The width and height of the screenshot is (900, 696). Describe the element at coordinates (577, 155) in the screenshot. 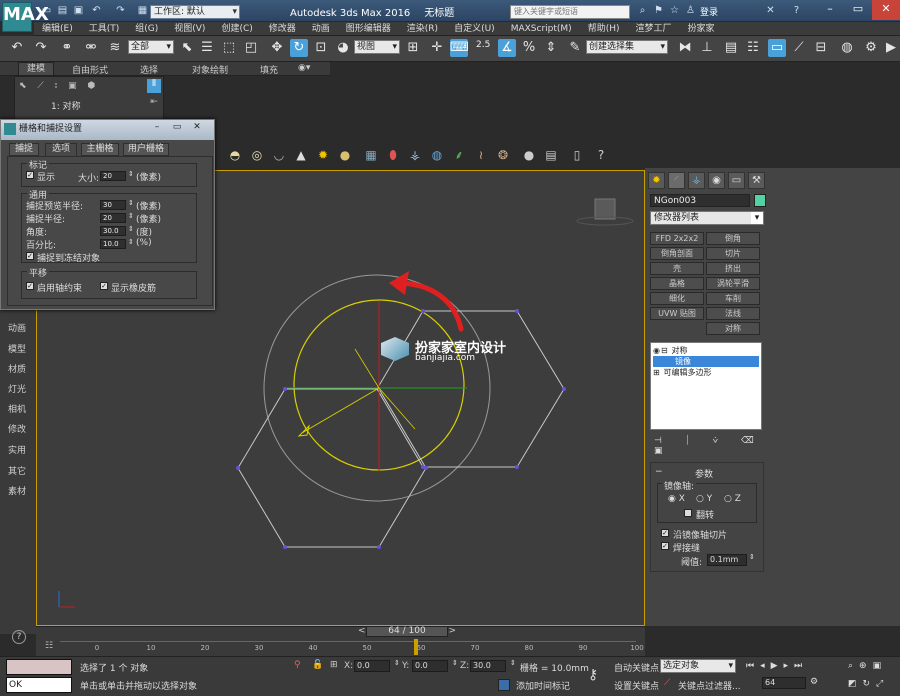

I see `phone-icon: ▯` at that location.